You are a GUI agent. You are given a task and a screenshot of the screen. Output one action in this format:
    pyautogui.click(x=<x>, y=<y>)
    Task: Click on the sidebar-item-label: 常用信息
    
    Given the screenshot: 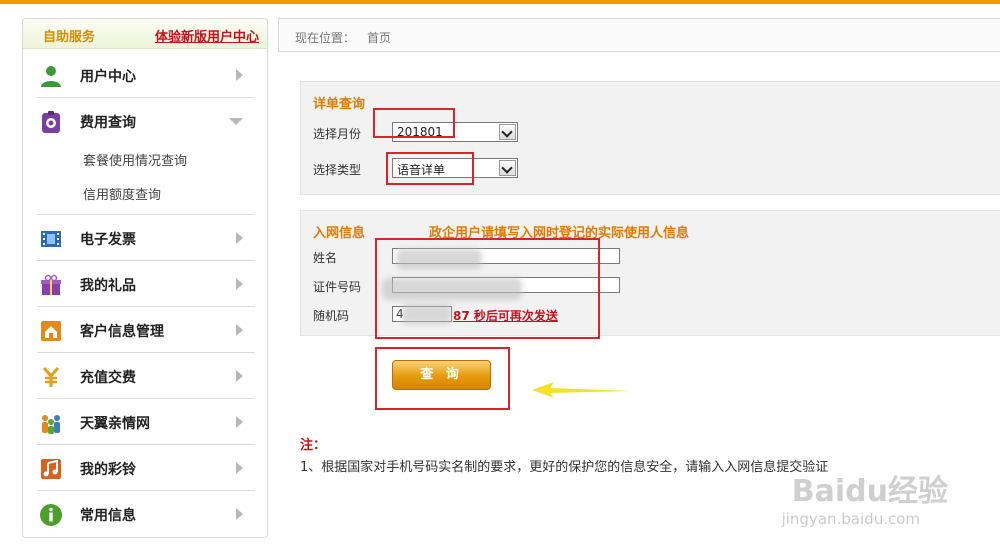 What is the action you would take?
    pyautogui.click(x=108, y=516)
    